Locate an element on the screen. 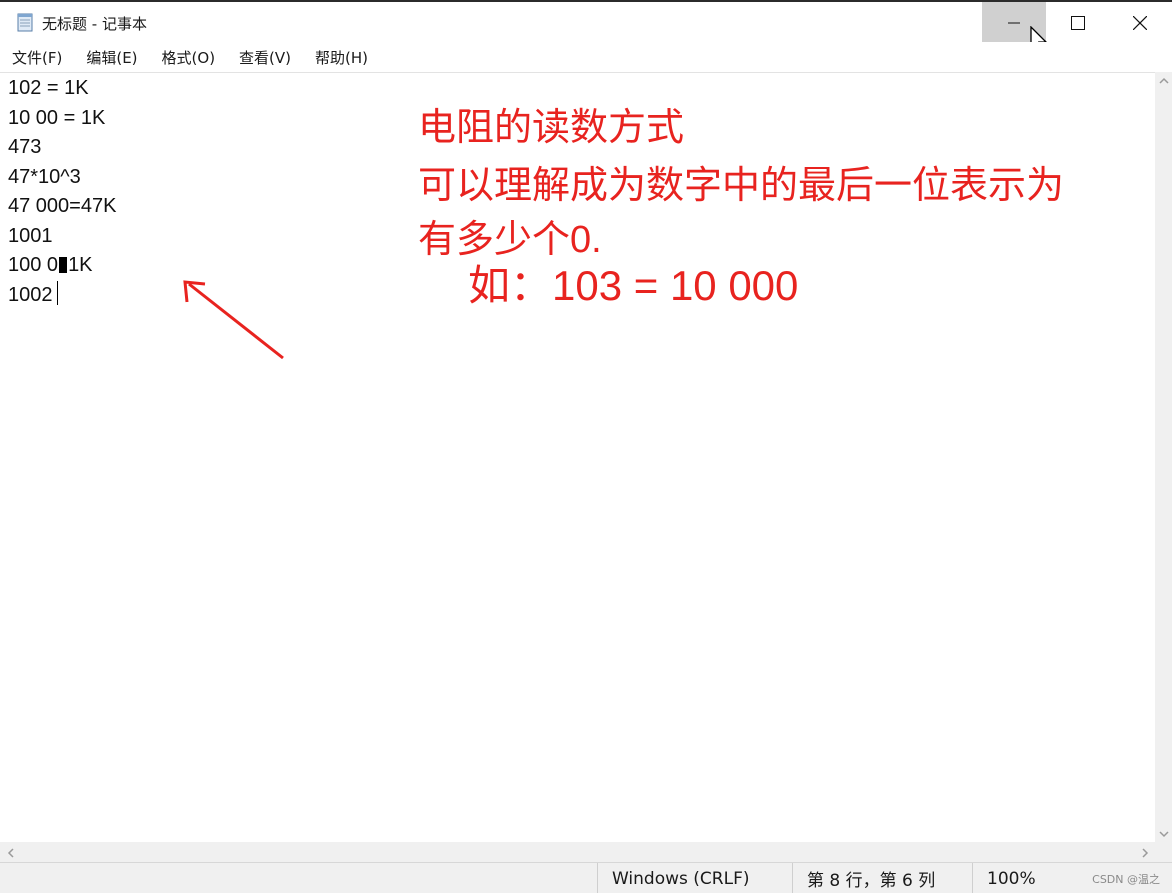  editor-line-7-before: 100 0 is located at coordinates (33, 265).